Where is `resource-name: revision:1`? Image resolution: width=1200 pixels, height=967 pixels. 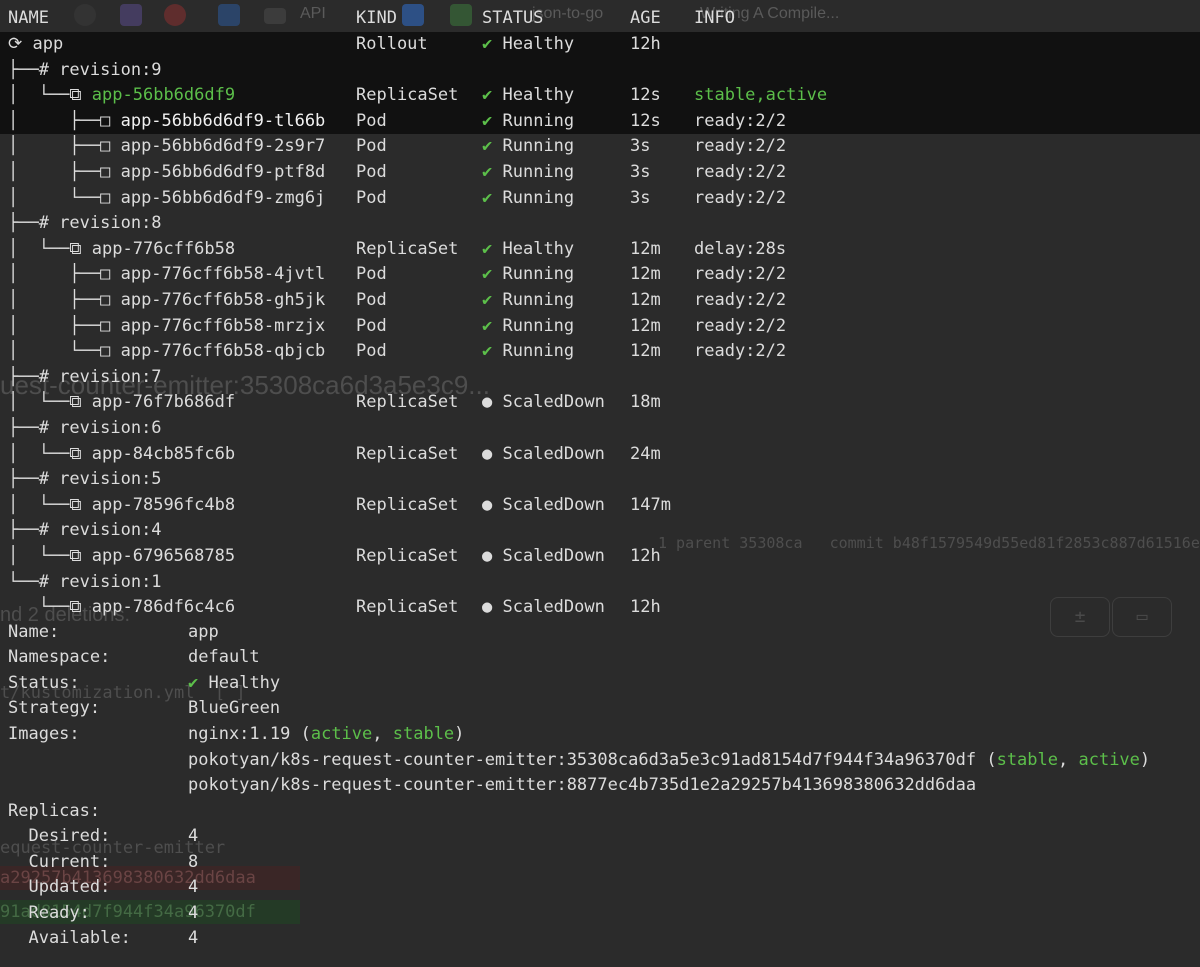 resource-name: revision:1 is located at coordinates (110, 582).